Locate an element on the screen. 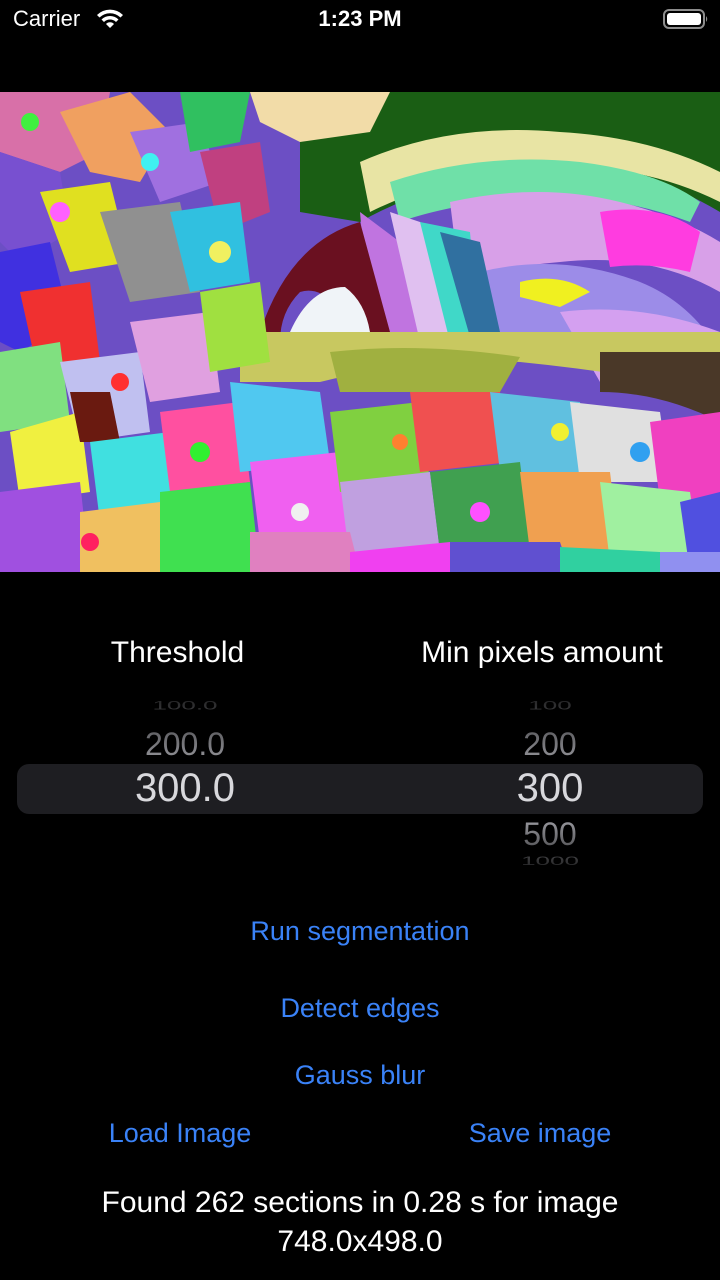  picker-item: 1000 is located at coordinates (550, 861).